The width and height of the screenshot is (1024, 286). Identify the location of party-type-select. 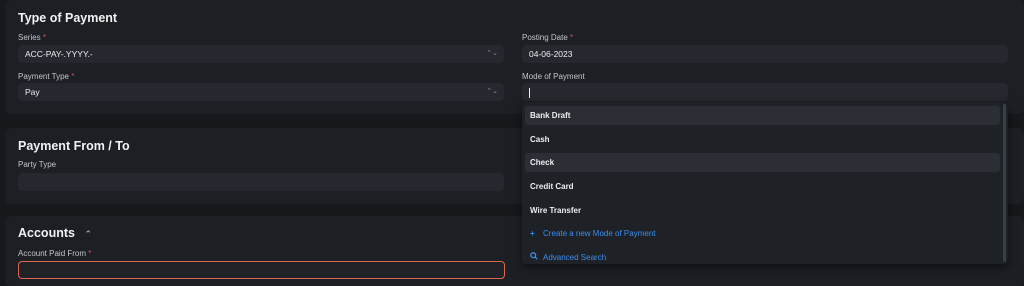
(261, 182).